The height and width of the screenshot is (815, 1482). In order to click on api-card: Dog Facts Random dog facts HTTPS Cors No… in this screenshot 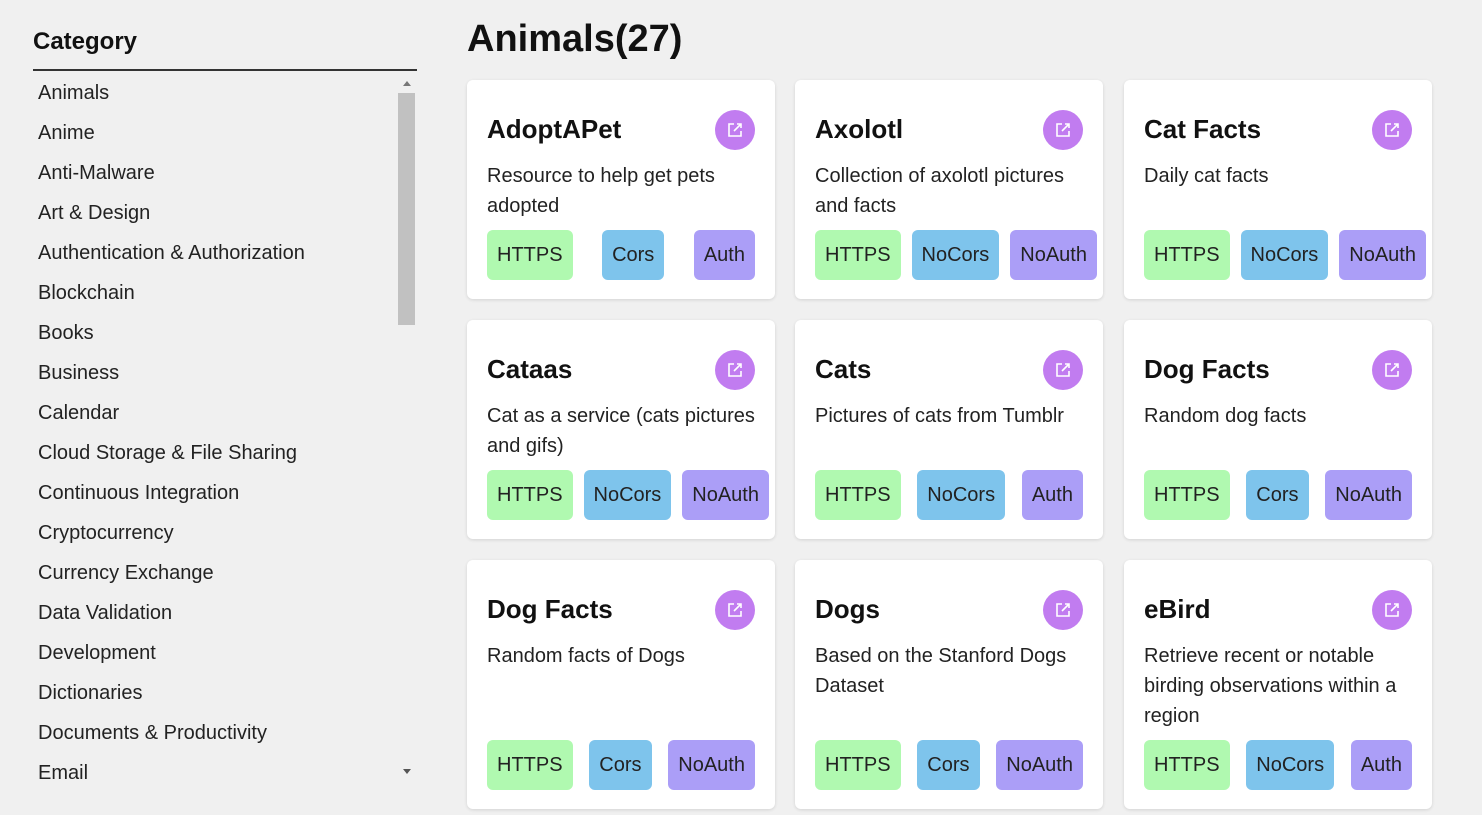, I will do `click(1278, 429)`.